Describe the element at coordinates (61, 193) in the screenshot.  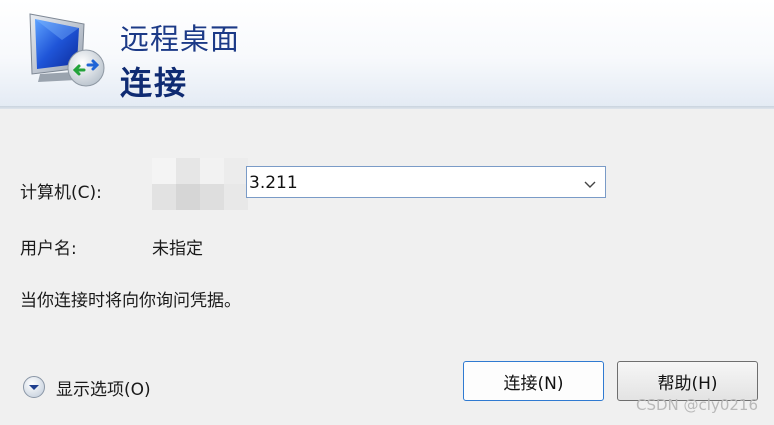
I see `computer-label: 计算机(C):` at that location.